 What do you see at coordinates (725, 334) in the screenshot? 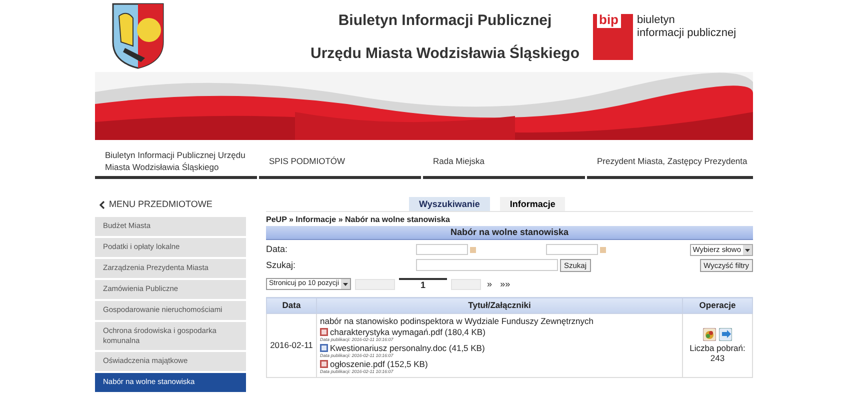
I see `download-icon` at bounding box center [725, 334].